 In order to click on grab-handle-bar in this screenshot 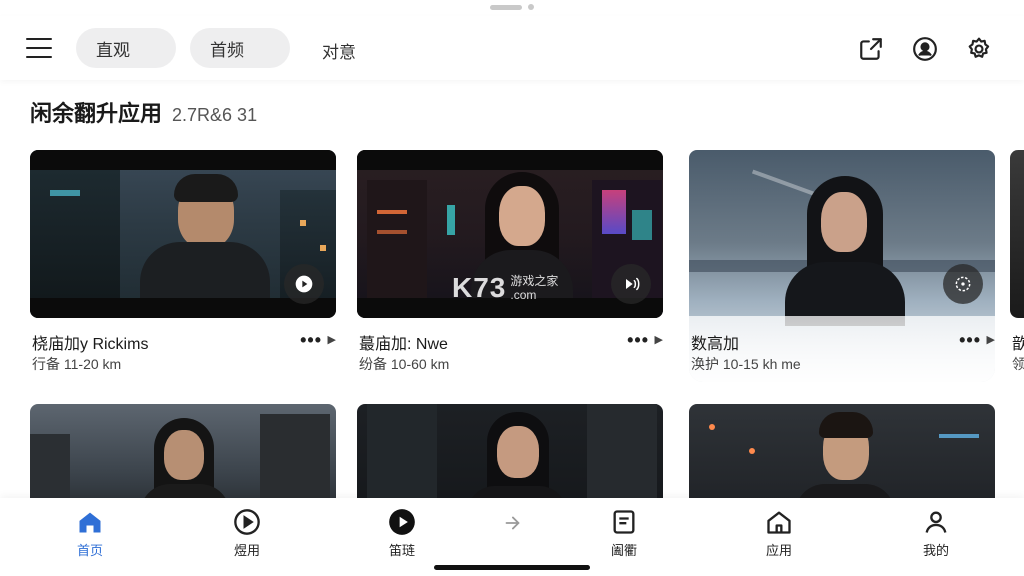, I will do `click(506, 7)`.